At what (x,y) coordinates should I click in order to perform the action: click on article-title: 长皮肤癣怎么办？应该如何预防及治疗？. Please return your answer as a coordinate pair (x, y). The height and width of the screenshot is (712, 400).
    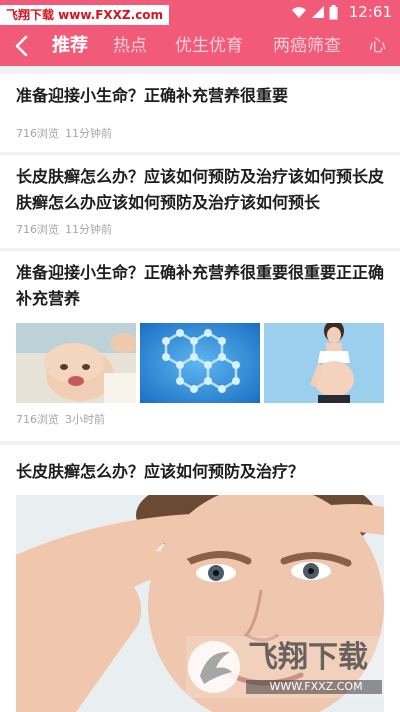
    Looking at the image, I should click on (160, 471).